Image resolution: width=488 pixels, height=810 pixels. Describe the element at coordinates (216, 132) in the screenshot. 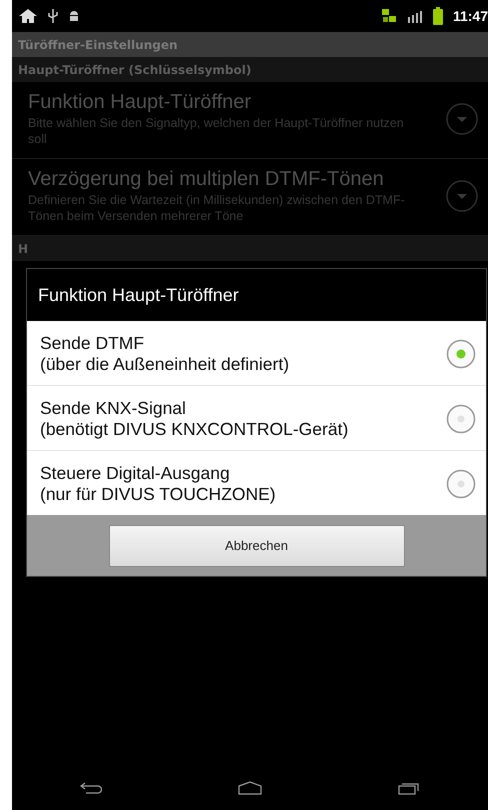

I see `preference-summary: Bitte wählen Sie den Signaltyp, welchen der Haupt-Türöffner nutzen soll` at that location.